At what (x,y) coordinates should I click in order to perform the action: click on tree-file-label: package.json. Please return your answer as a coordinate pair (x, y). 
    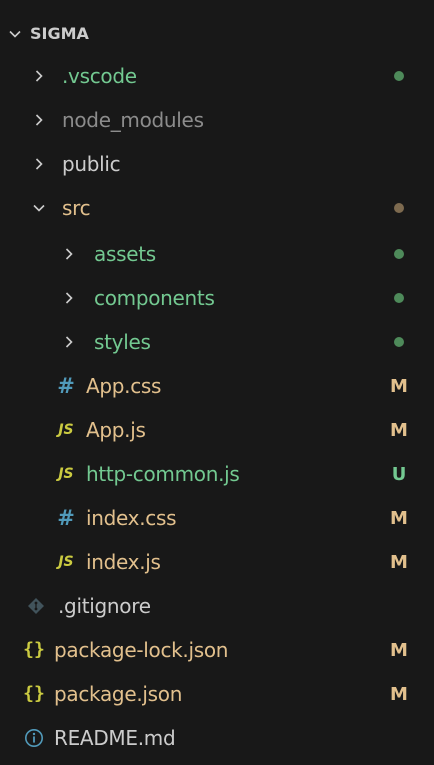
    Looking at the image, I should click on (118, 694).